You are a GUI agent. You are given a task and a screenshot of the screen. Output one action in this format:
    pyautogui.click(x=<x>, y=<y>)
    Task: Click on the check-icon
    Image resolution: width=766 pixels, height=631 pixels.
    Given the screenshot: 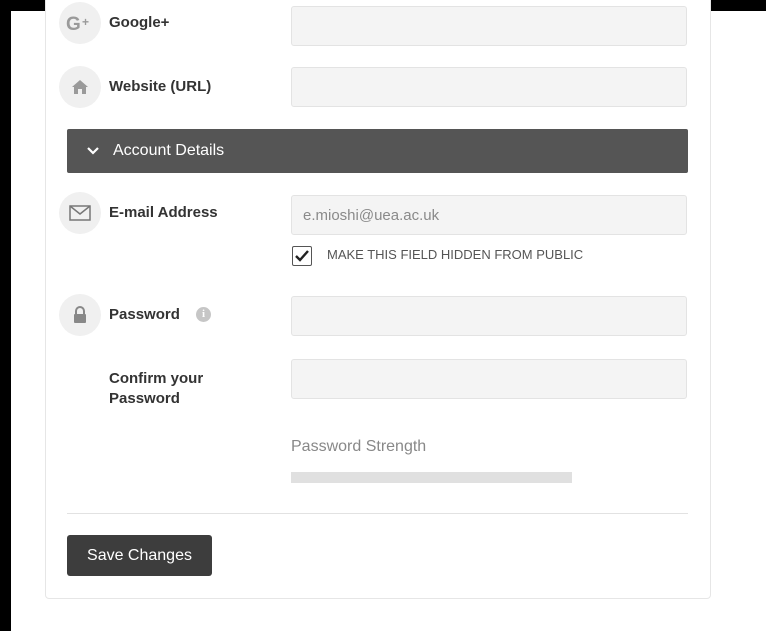 What is the action you would take?
    pyautogui.click(x=302, y=256)
    